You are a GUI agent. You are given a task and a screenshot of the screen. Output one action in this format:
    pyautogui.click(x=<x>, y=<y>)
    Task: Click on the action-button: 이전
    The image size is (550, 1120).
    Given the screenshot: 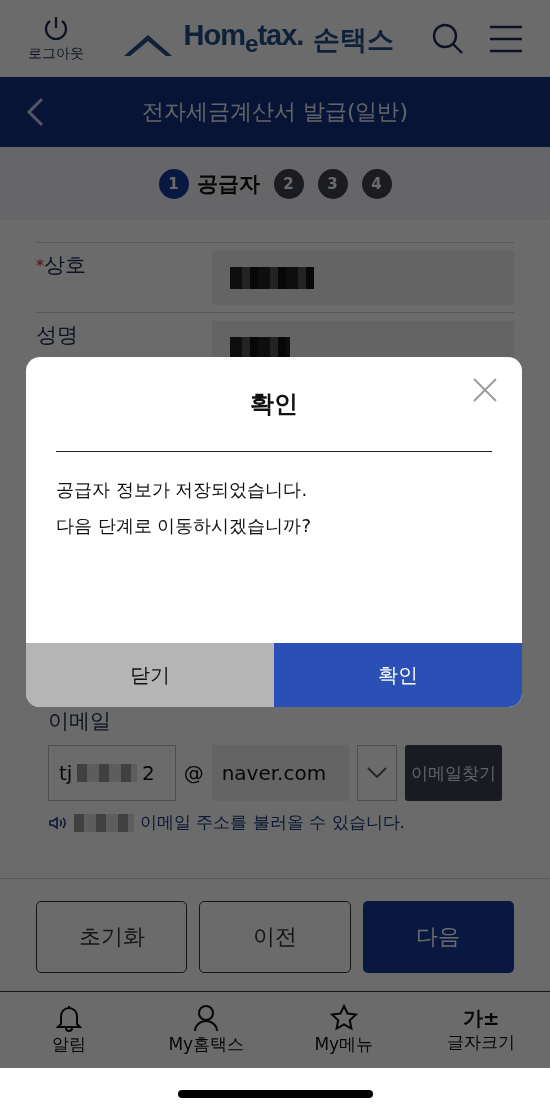 What is the action you would take?
    pyautogui.click(x=275, y=937)
    